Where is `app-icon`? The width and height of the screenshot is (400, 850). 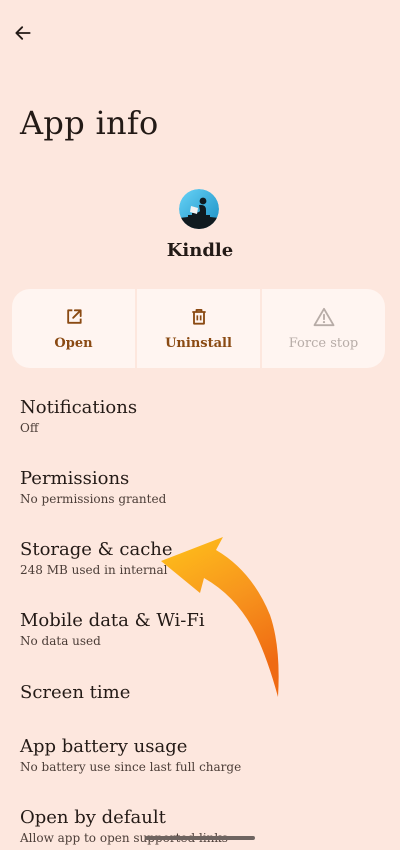
app-icon is located at coordinates (199, 209).